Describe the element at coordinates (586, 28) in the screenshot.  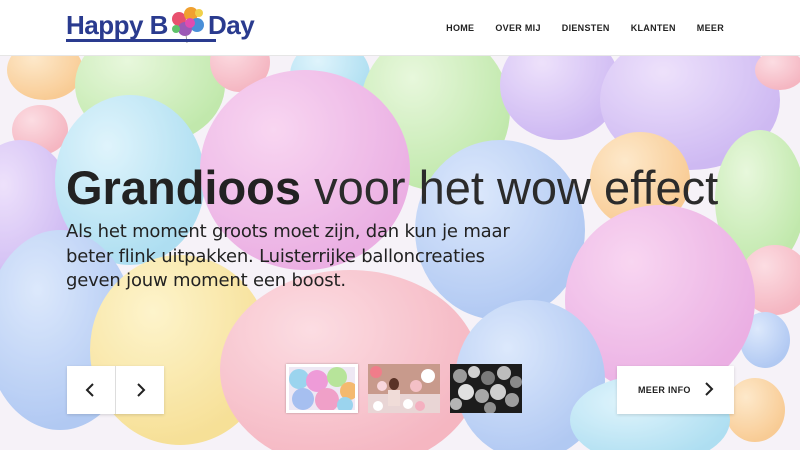
I see `nav-item-diensten: DIENSTEN` at that location.